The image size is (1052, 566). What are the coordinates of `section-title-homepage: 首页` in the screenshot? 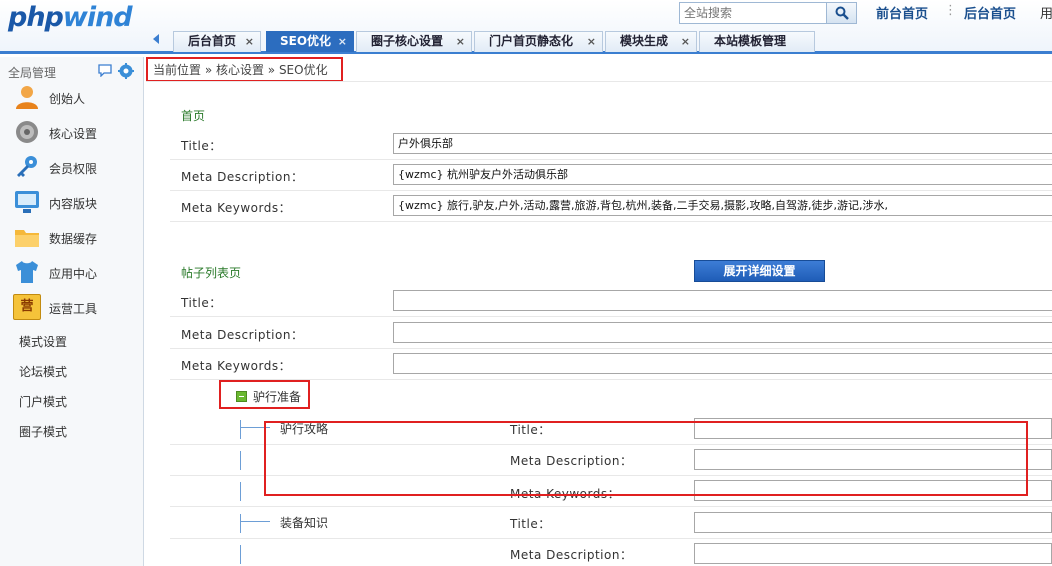 It's located at (193, 116).